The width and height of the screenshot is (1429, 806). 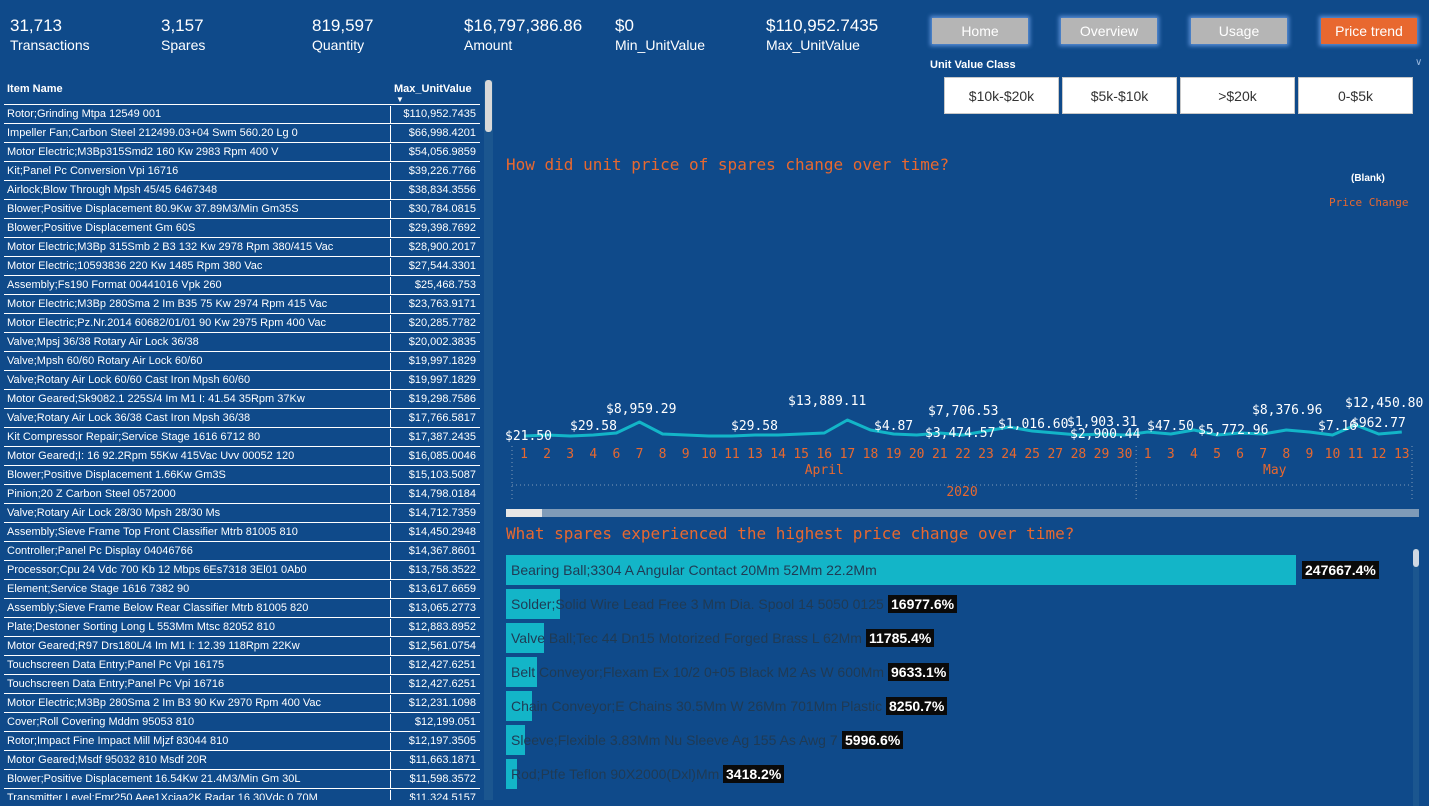 What do you see at coordinates (1001, 95) in the screenshot?
I see `slicer-option-10k-20k: $10k-$20k` at bounding box center [1001, 95].